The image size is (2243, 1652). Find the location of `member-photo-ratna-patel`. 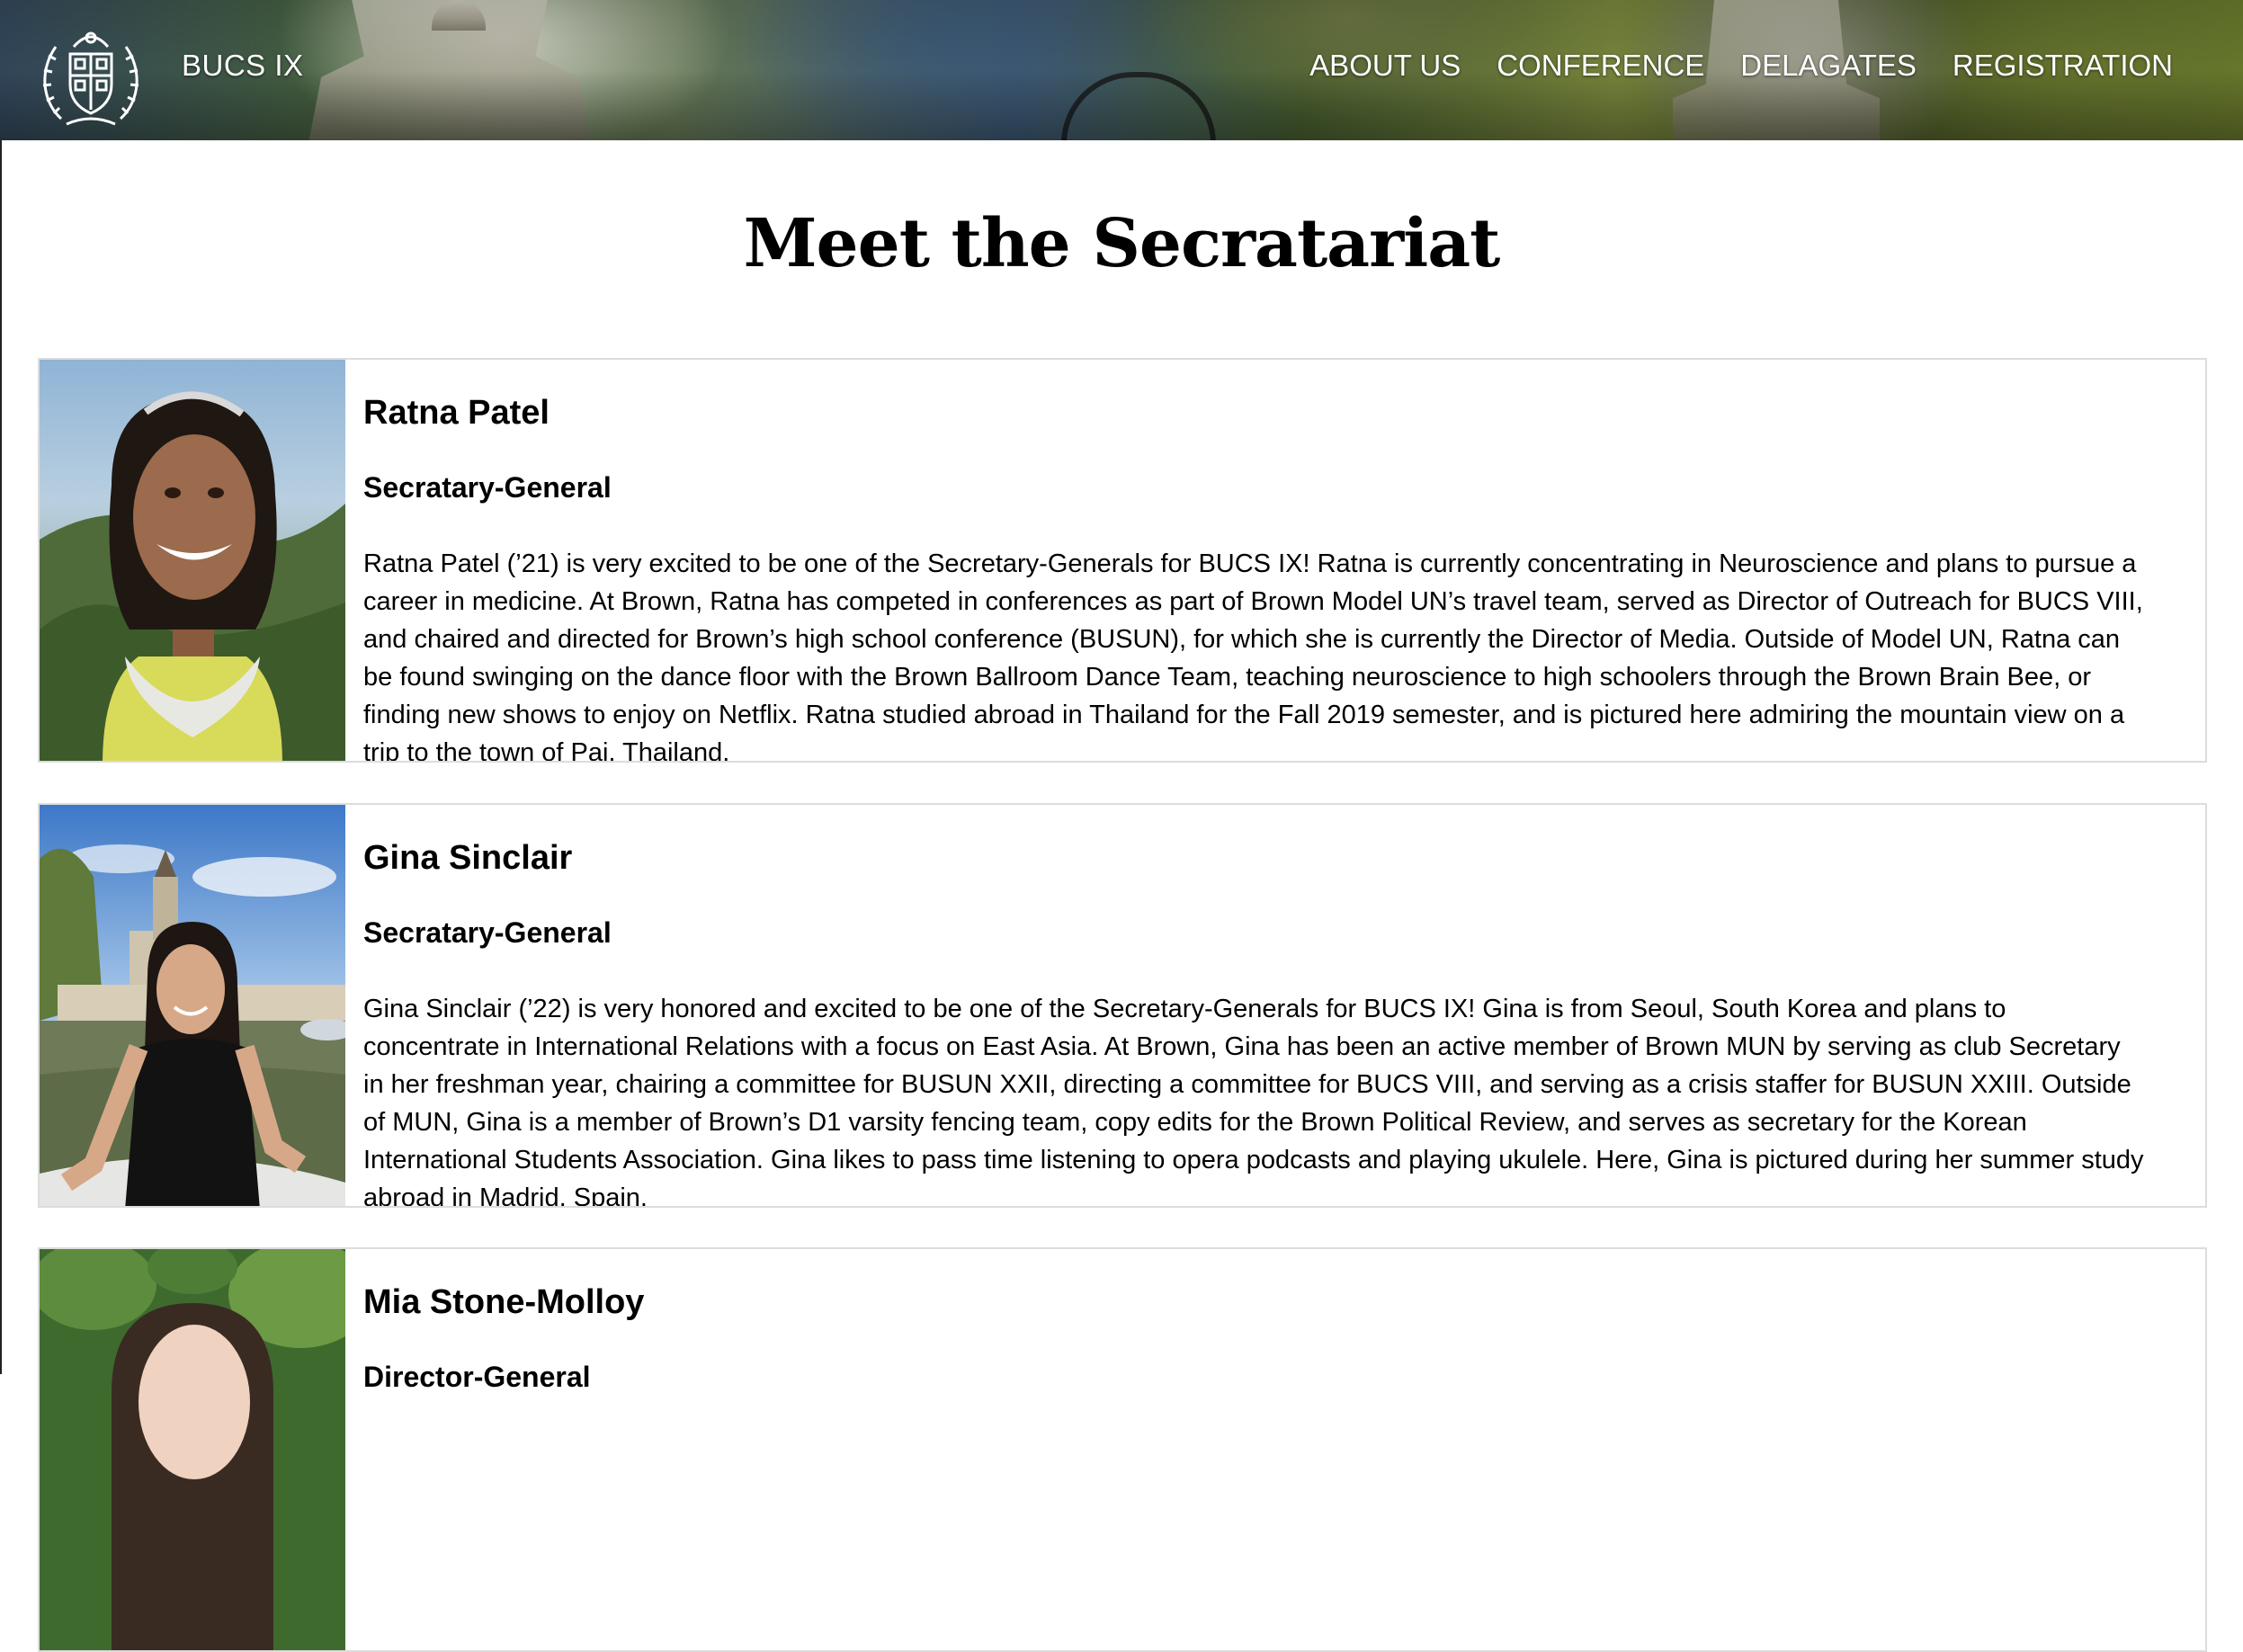

member-photo-ratna-patel is located at coordinates (192, 560).